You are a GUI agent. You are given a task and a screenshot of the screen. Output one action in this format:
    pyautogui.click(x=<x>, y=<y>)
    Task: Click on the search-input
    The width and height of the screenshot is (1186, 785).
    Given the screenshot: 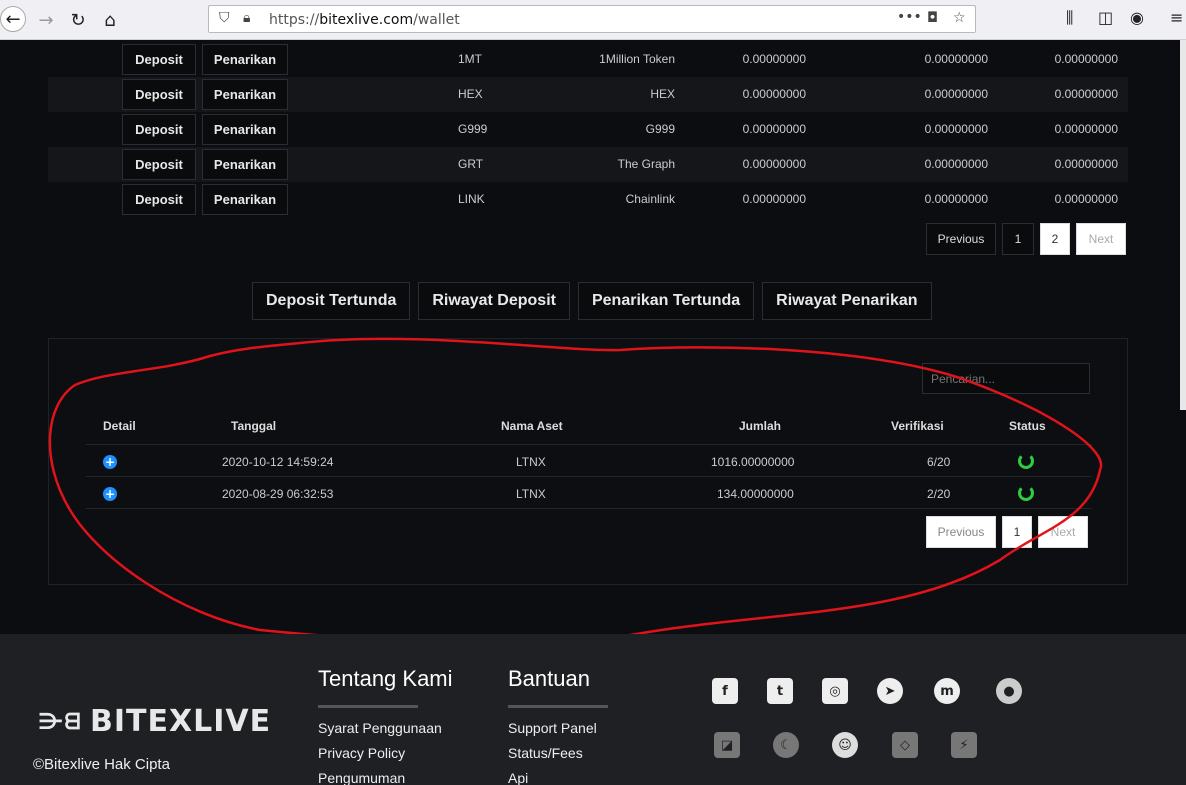 What is the action you would take?
    pyautogui.click(x=1006, y=378)
    